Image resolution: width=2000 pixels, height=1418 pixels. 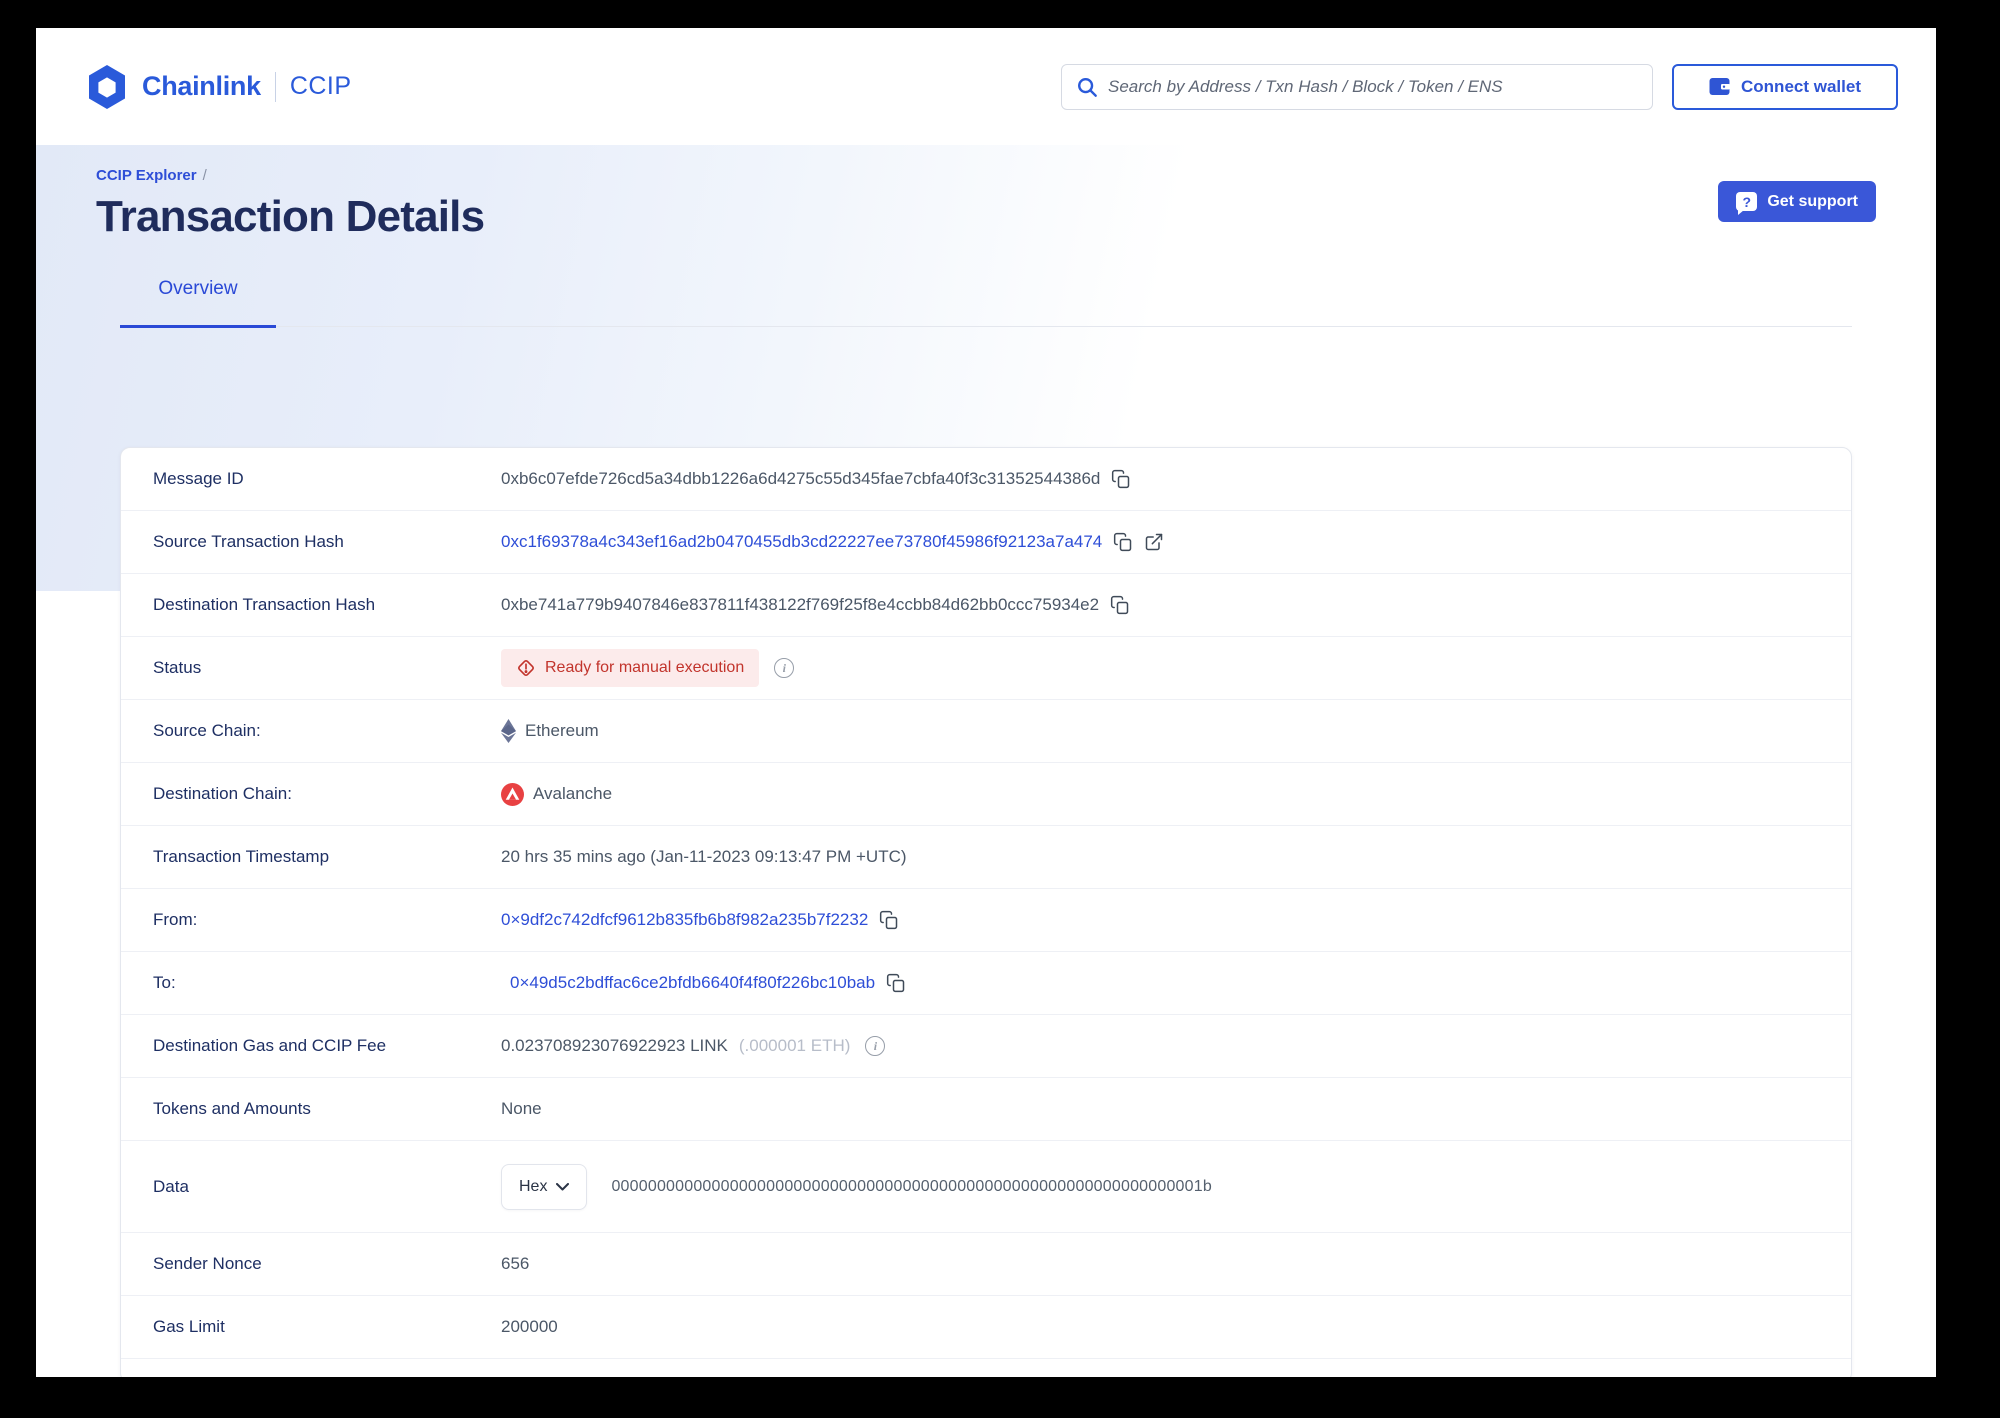 I want to click on row-label: Status, so click(x=177, y=667).